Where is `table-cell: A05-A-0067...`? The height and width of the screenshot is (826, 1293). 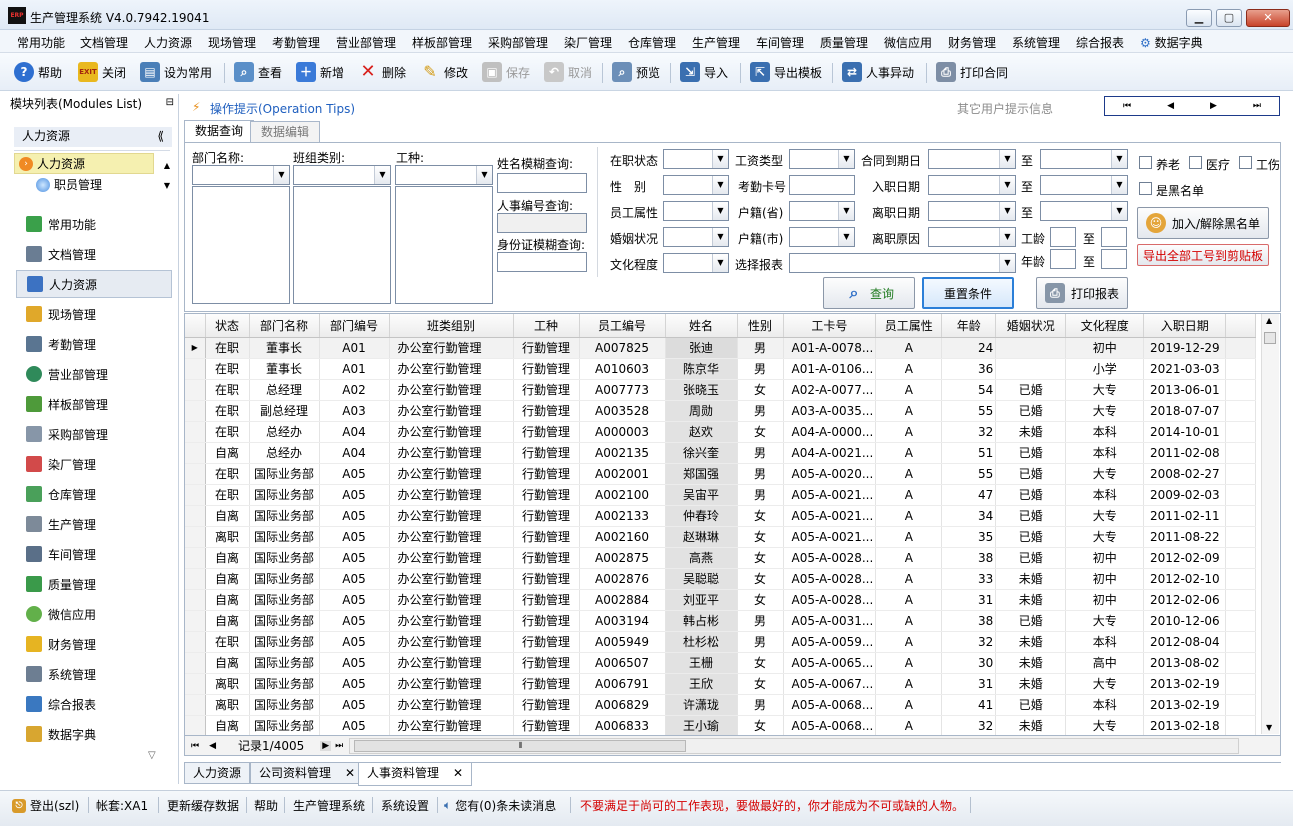 table-cell: A05-A-0067... is located at coordinates (830, 684).